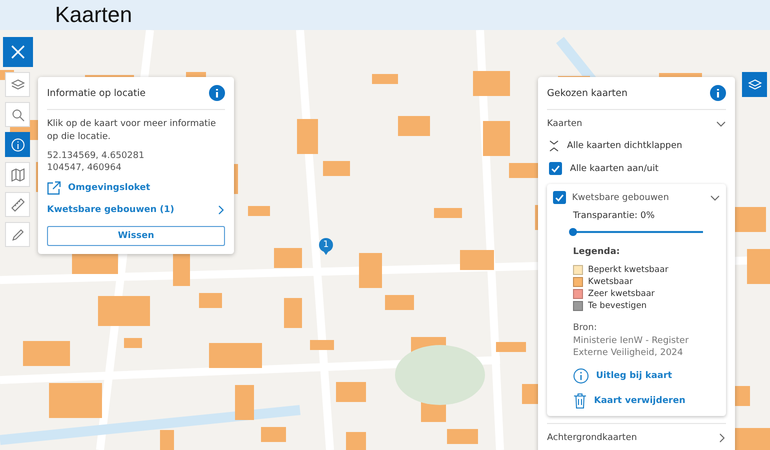 The height and width of the screenshot is (450, 770). What do you see at coordinates (614, 169) in the screenshot?
I see `checkbox-label: Alle kaarten aan/uit` at bounding box center [614, 169].